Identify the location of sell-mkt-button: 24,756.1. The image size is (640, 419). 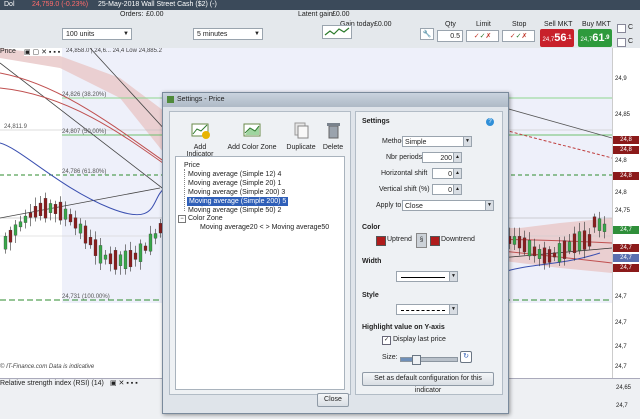
(557, 38).